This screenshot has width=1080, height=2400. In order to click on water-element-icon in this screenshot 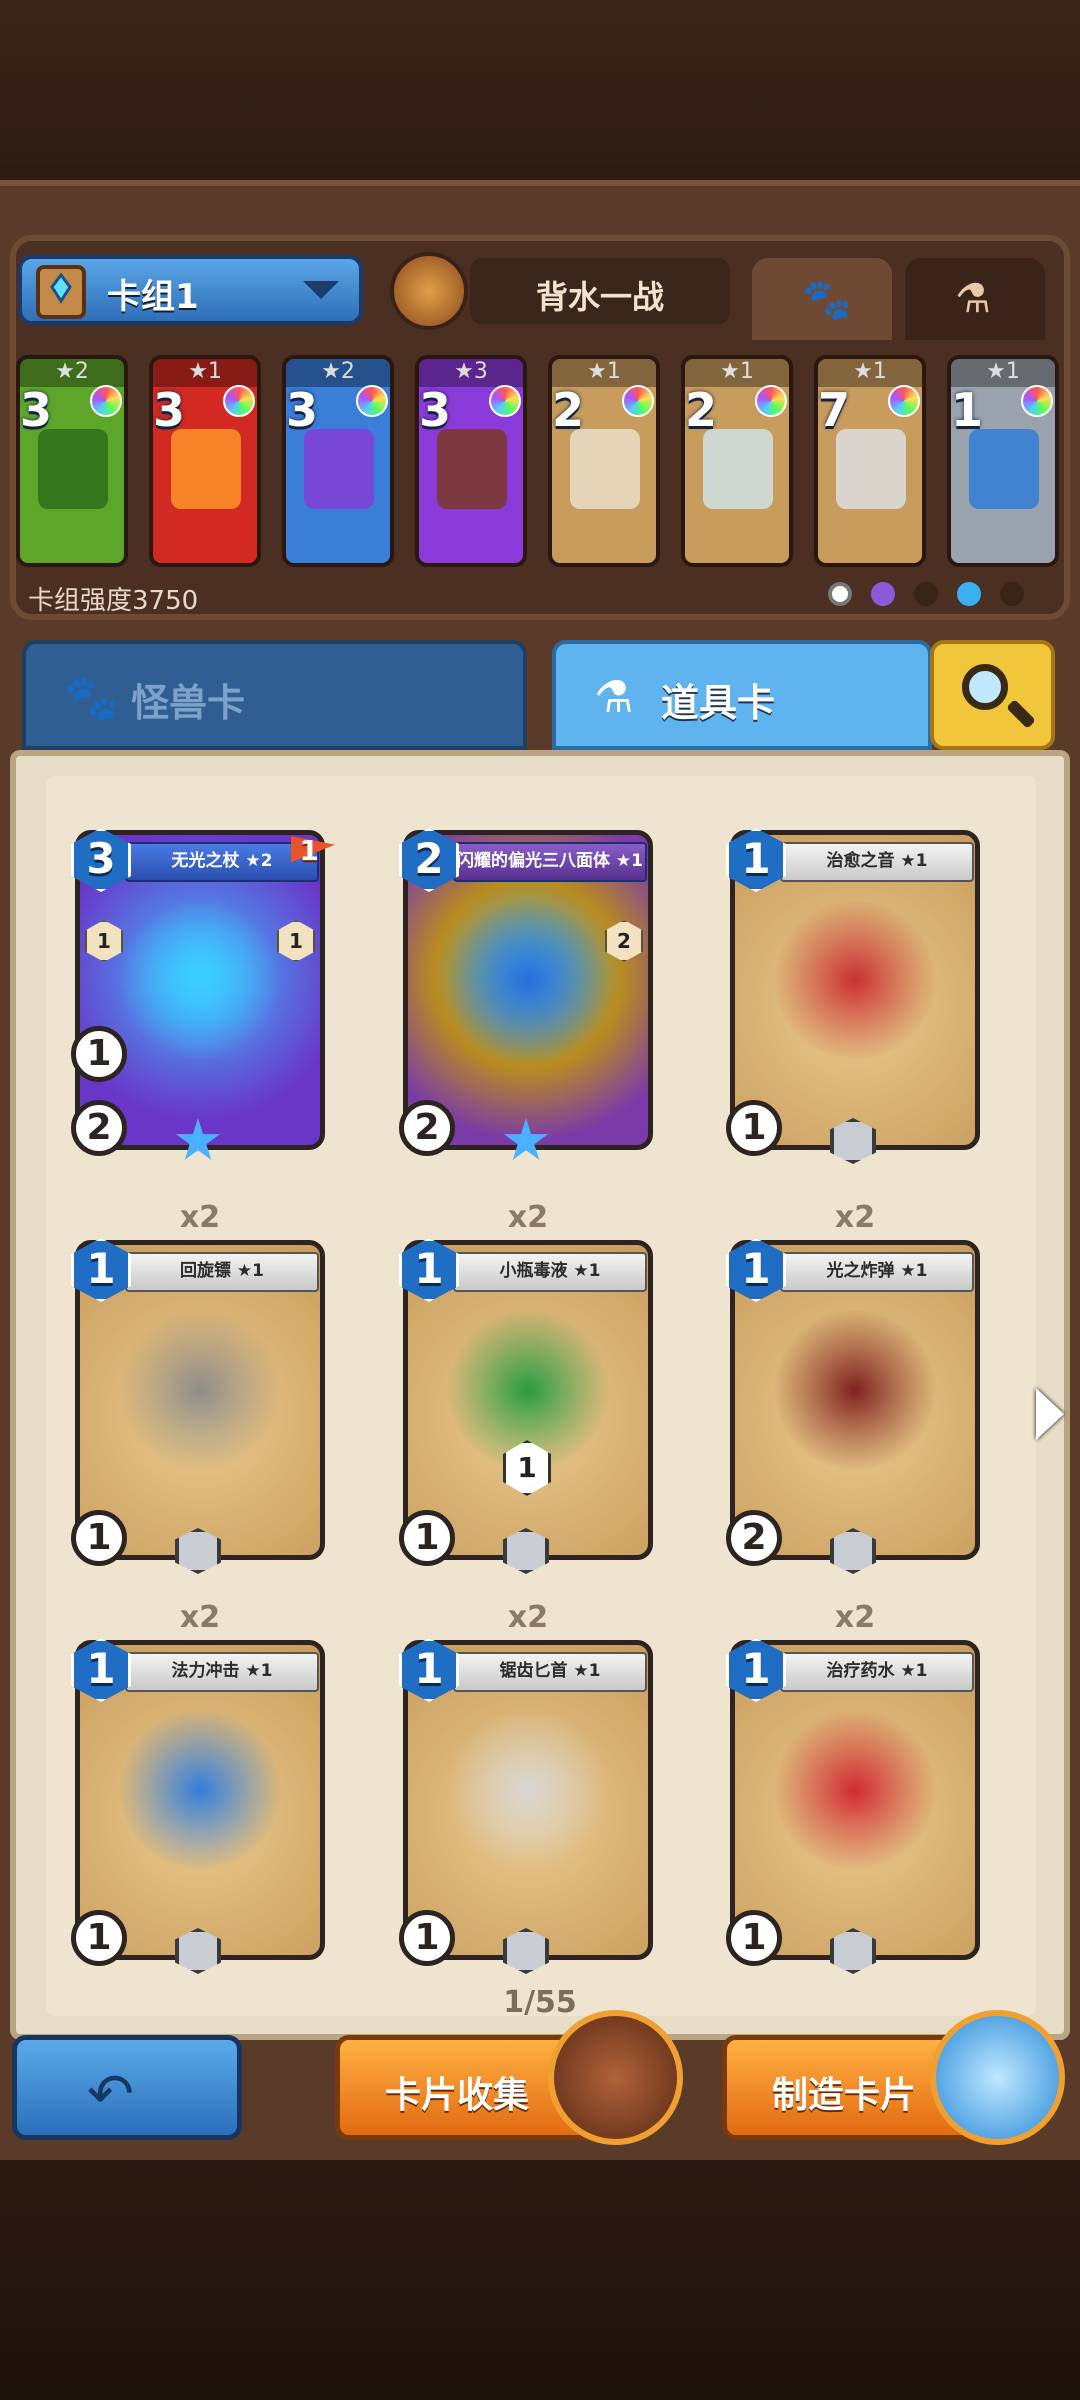, I will do `click(969, 594)`.